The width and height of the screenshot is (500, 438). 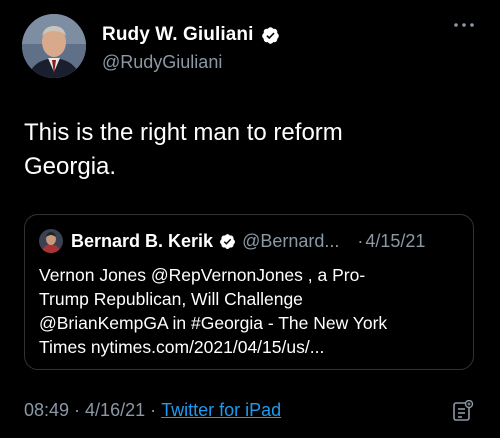 I want to click on tweet-metadata: 08:49 · 4/16/21 · Twitter for iPad, so click(x=152, y=410).